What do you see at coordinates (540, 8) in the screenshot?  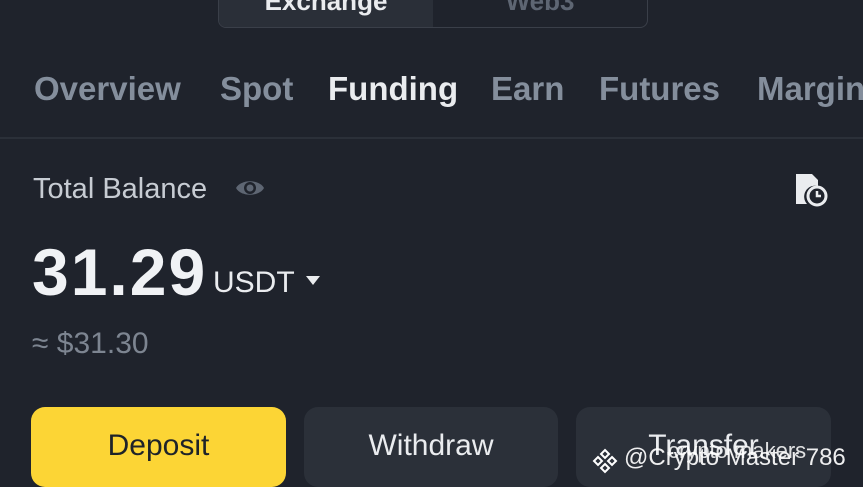 I see `segment-web3-label: Web3` at bounding box center [540, 8].